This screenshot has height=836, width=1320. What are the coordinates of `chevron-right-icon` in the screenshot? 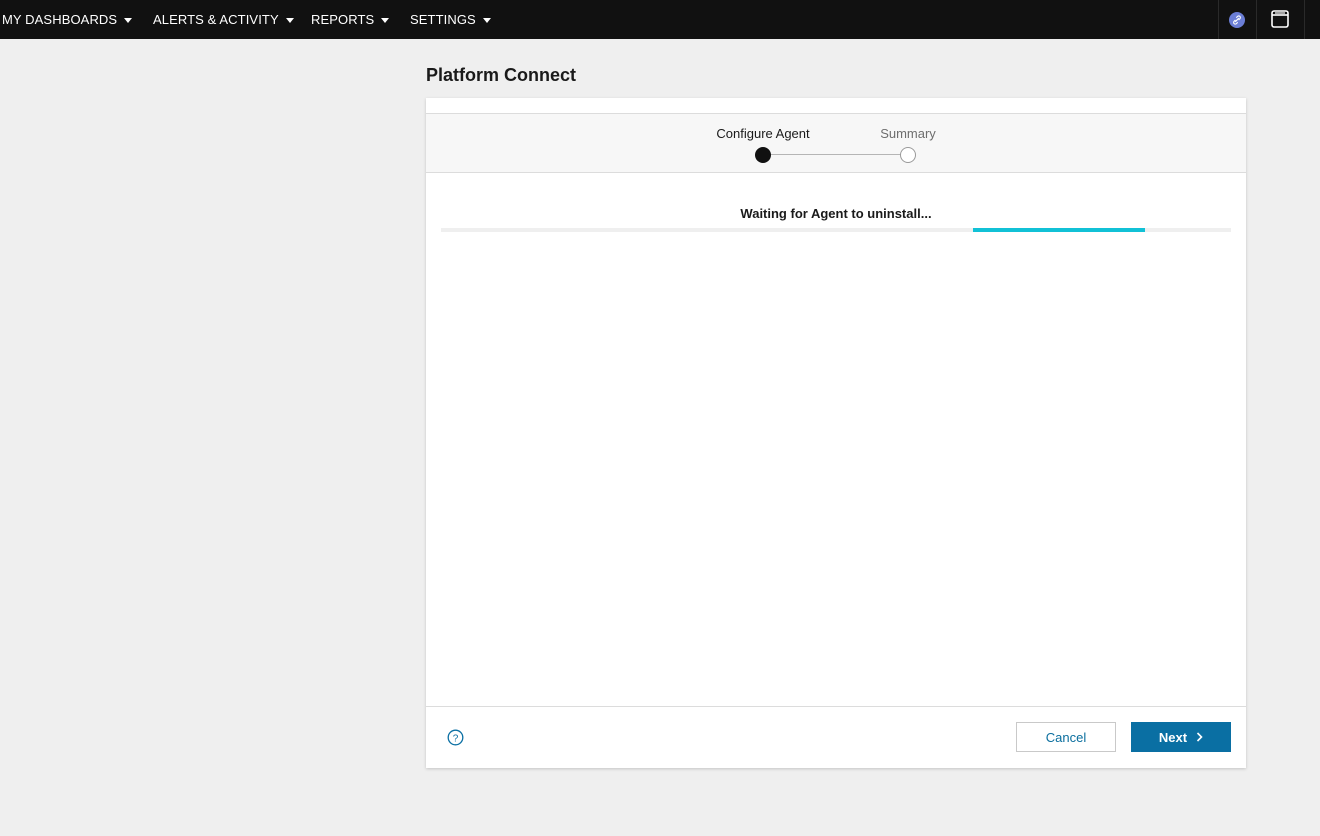 It's located at (1200, 737).